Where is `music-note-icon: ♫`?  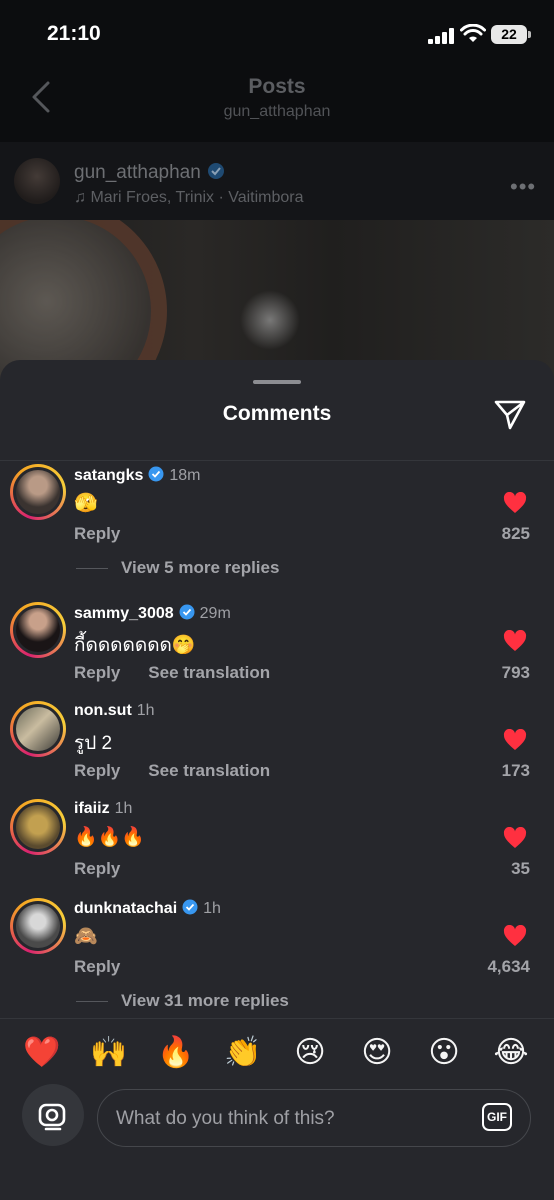
music-note-icon: ♫ is located at coordinates (82, 197).